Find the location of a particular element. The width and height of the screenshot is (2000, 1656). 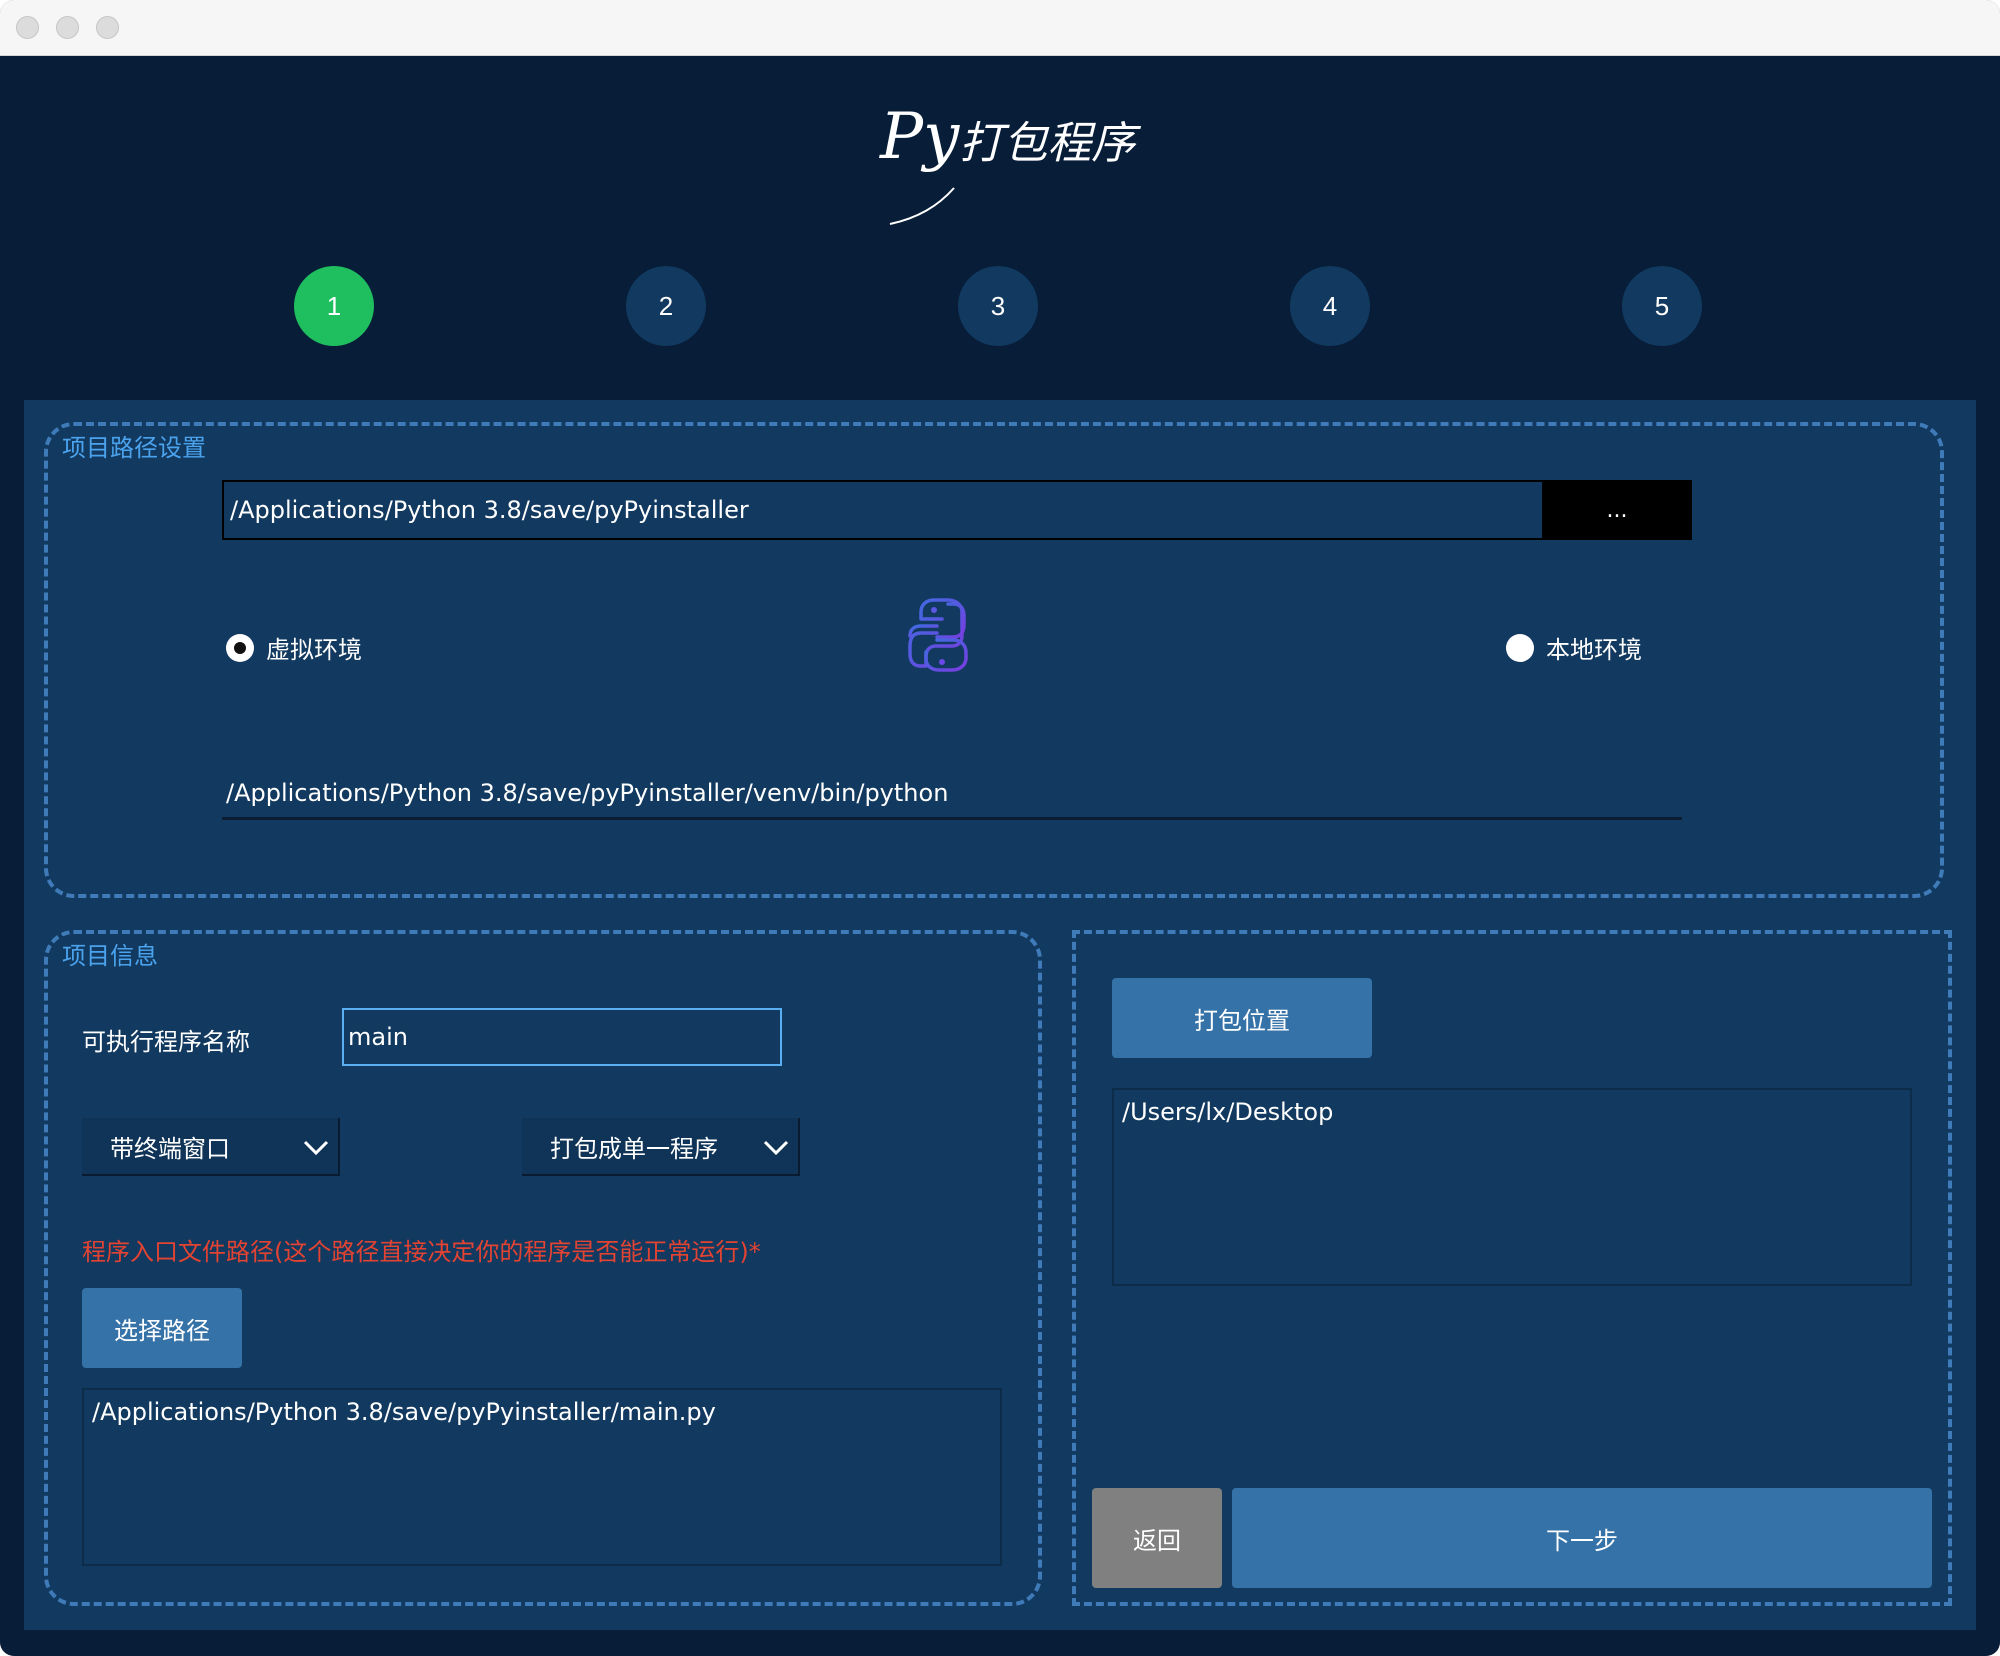

radio-virtual-env: 虚拟环境 is located at coordinates (294, 647).